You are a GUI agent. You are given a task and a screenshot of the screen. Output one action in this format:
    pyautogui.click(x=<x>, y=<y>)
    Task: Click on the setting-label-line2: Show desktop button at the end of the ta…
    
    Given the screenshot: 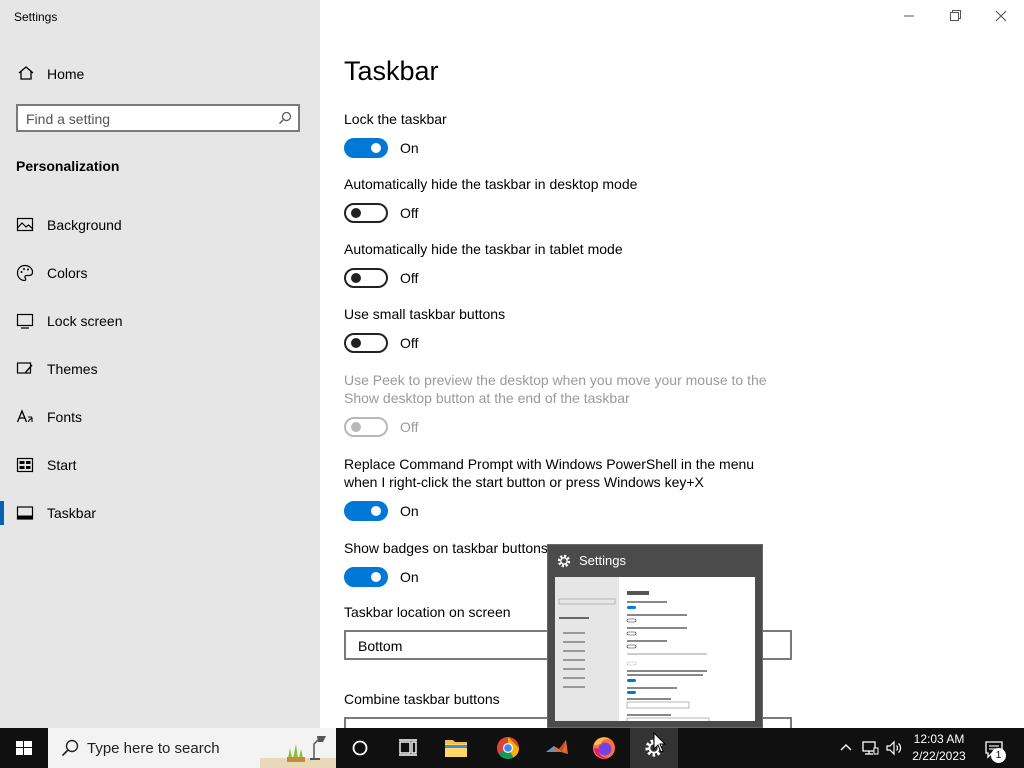 What is the action you would take?
    pyautogui.click(x=487, y=398)
    